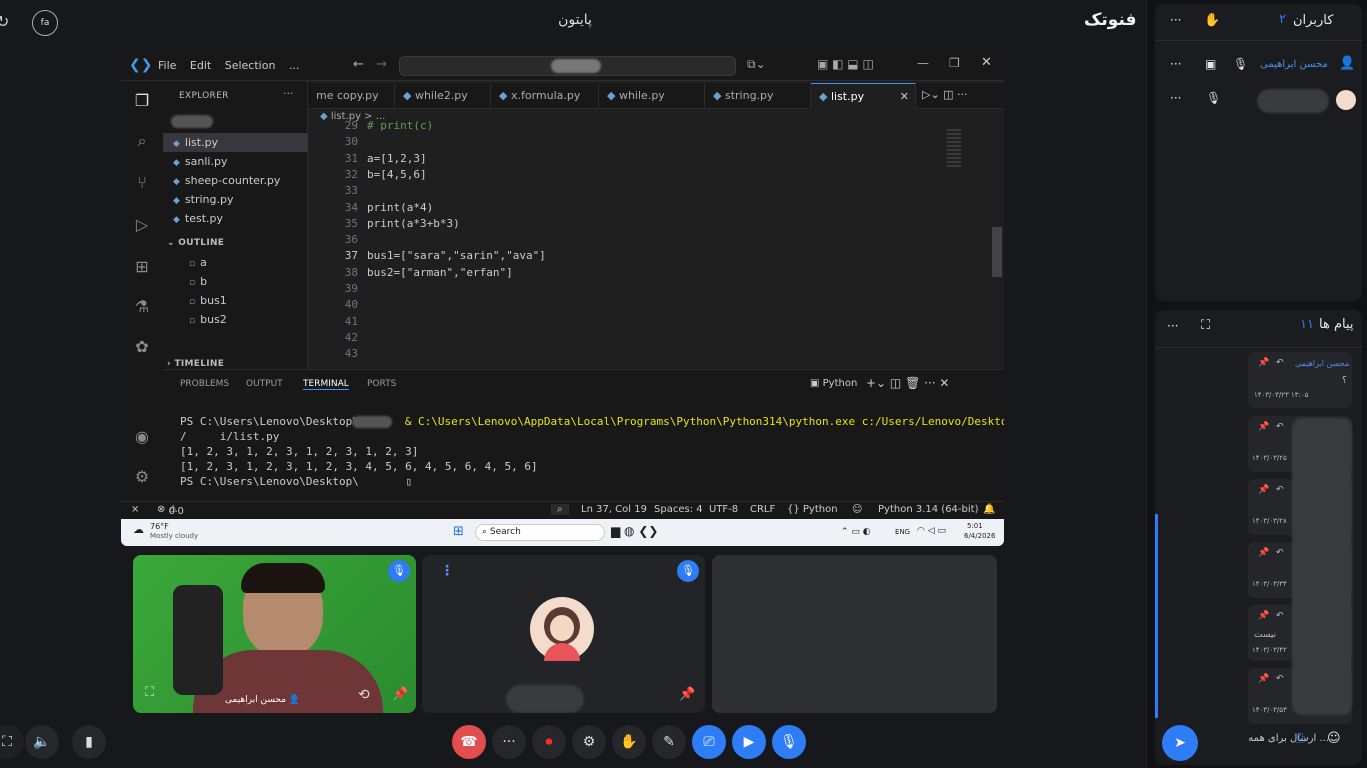 The height and width of the screenshot is (768, 1367). Describe the element at coordinates (135, 509) in the screenshot. I see `remote-icon: ⨯` at that location.